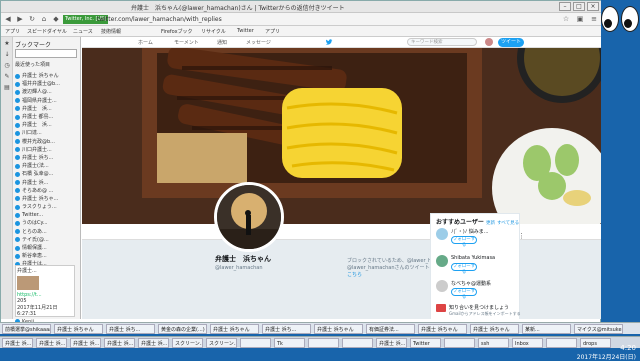 The height and width of the screenshot is (361, 640). Describe the element at coordinates (511, 42) in the screenshot. I see `tweet-button: ツイート` at that location.